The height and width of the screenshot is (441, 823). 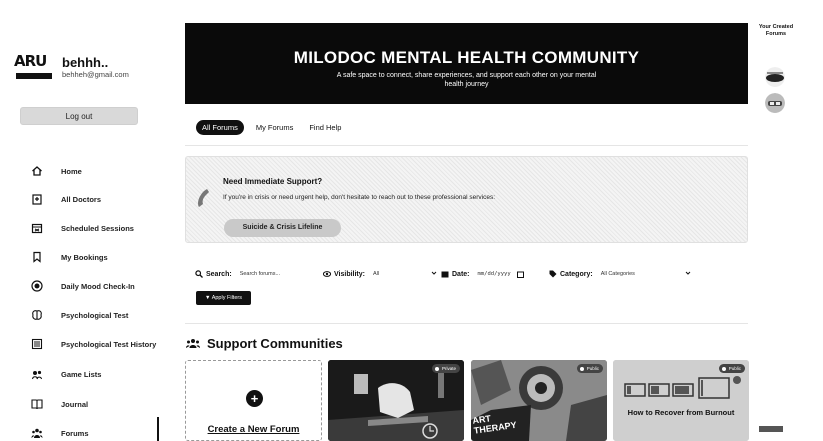 What do you see at coordinates (56, 171) in the screenshot?
I see `sidebar-item-home: Home` at bounding box center [56, 171].